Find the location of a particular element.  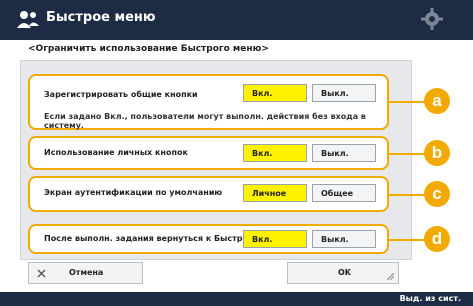

setting-label: Экран аутентификации по умолчанию is located at coordinates (133, 192).